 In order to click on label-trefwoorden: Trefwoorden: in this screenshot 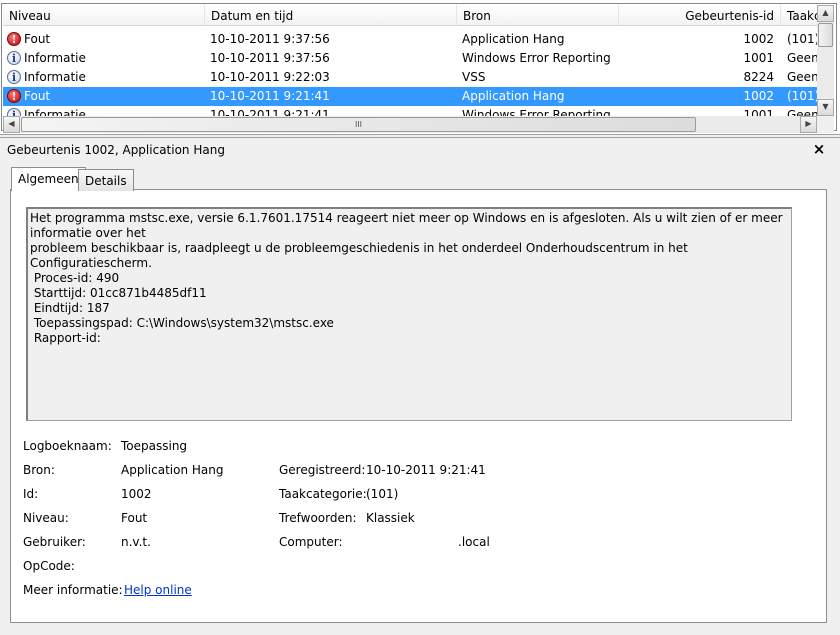, I will do `click(318, 518)`.